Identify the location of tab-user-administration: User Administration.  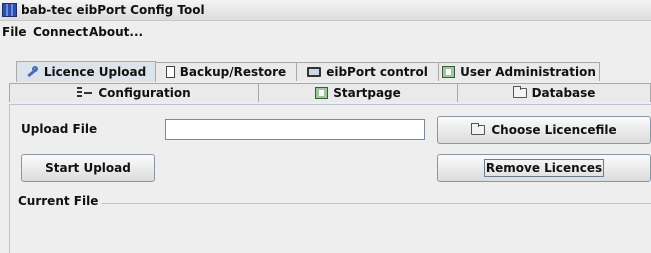
(519, 71).